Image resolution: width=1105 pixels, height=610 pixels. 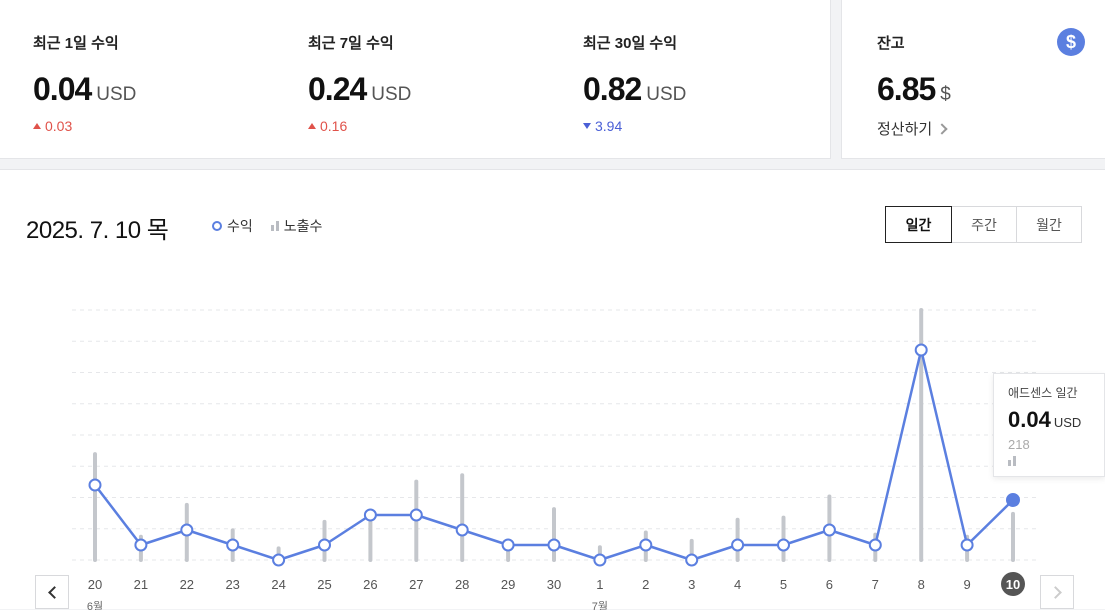 What do you see at coordinates (334, 126) in the screenshot?
I see `stat-delta-value: 0.16` at bounding box center [334, 126].